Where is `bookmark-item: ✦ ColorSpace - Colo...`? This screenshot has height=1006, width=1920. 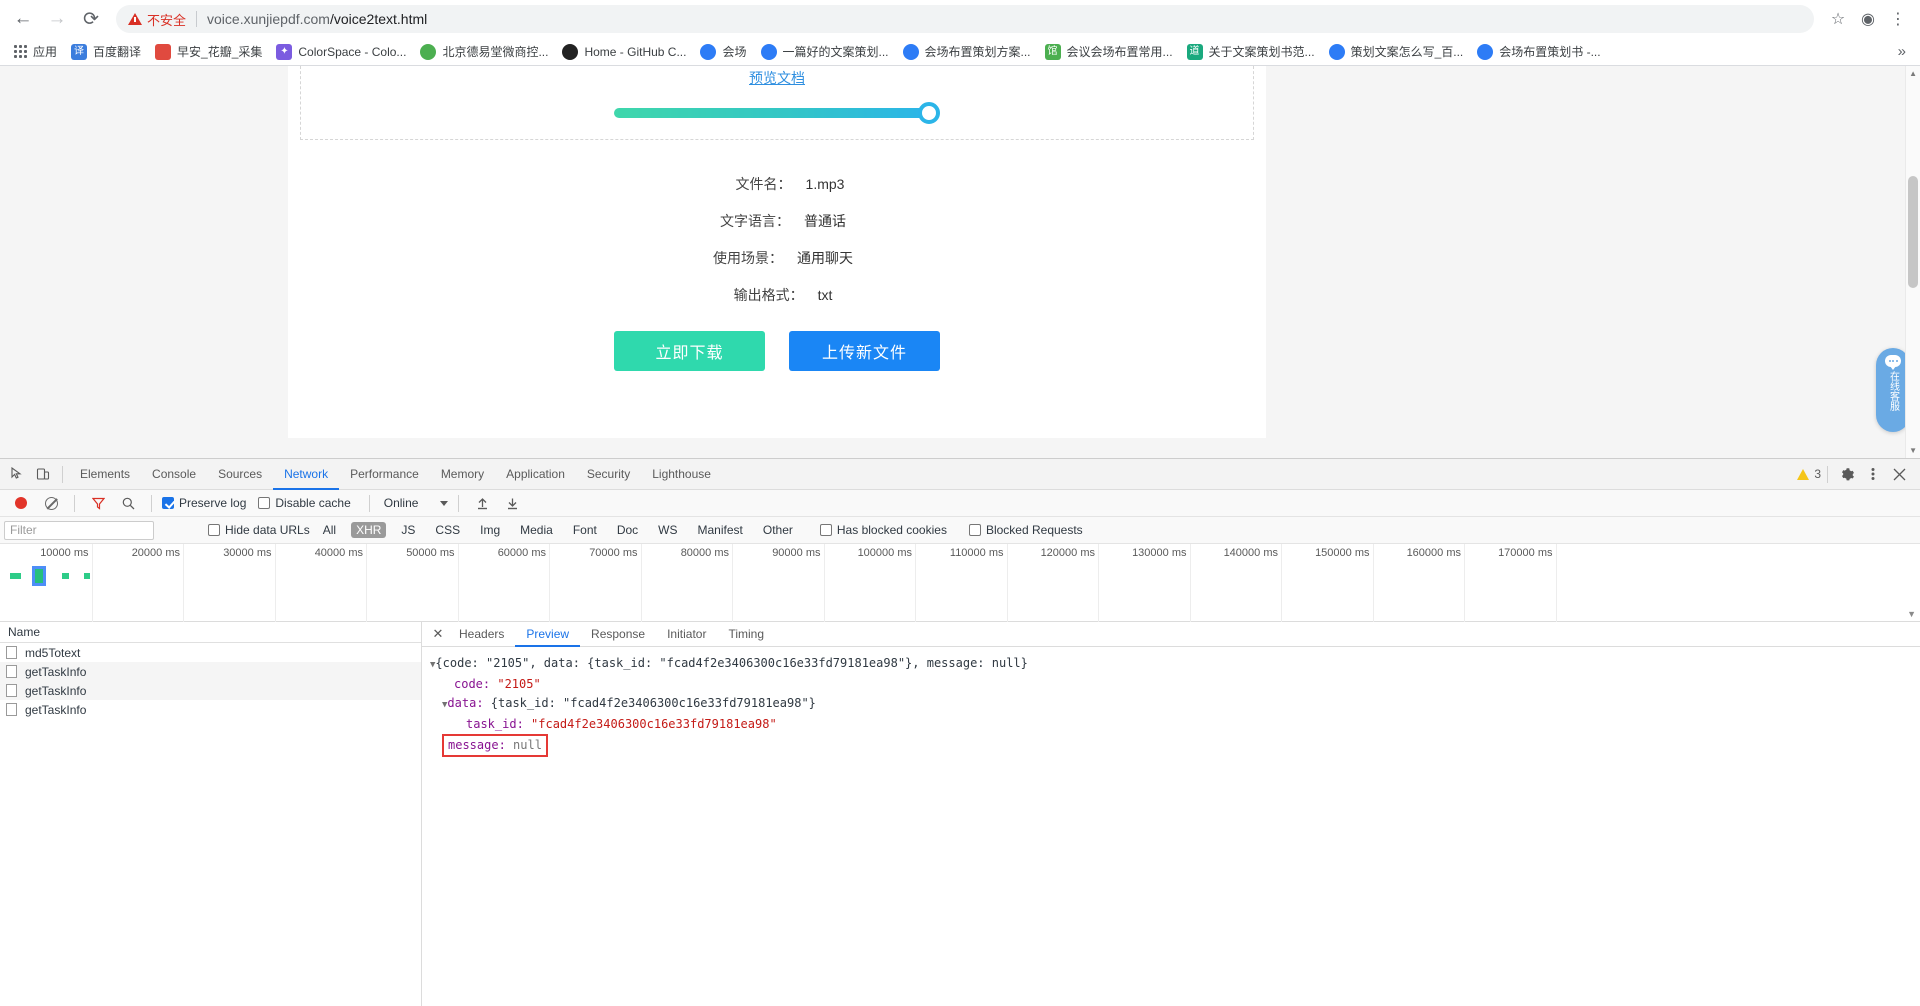 bookmark-item: ✦ ColorSpace - Colo... is located at coordinates (341, 52).